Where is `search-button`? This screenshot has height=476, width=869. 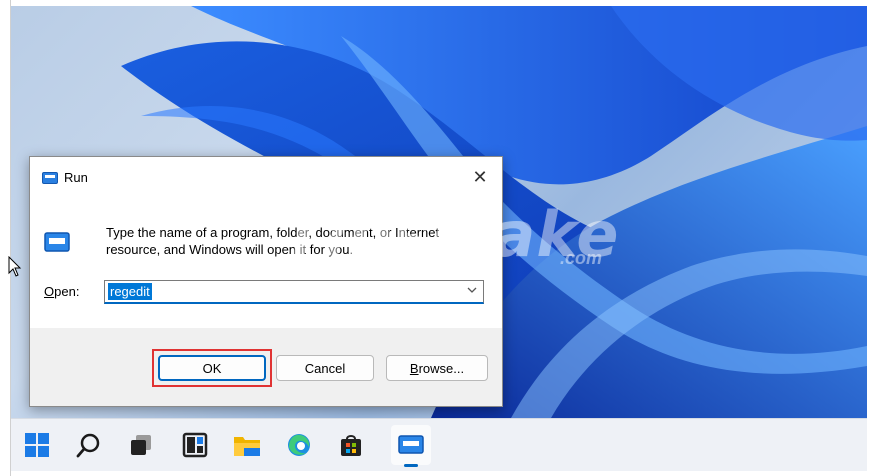 search-button is located at coordinates (89, 445).